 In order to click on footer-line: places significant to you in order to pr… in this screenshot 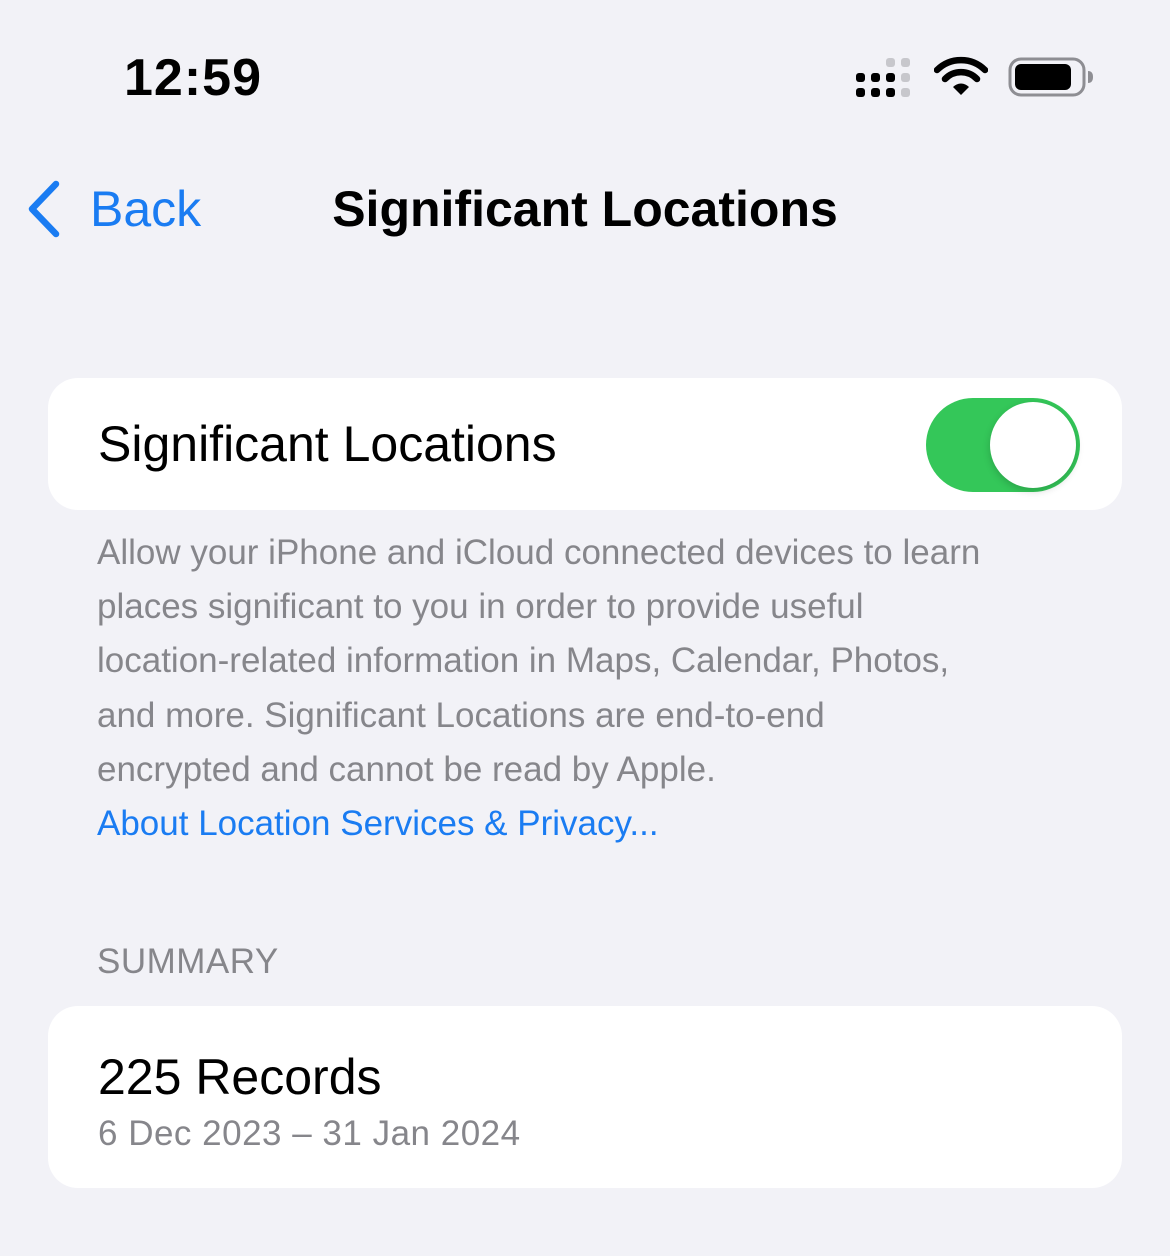, I will do `click(480, 607)`.